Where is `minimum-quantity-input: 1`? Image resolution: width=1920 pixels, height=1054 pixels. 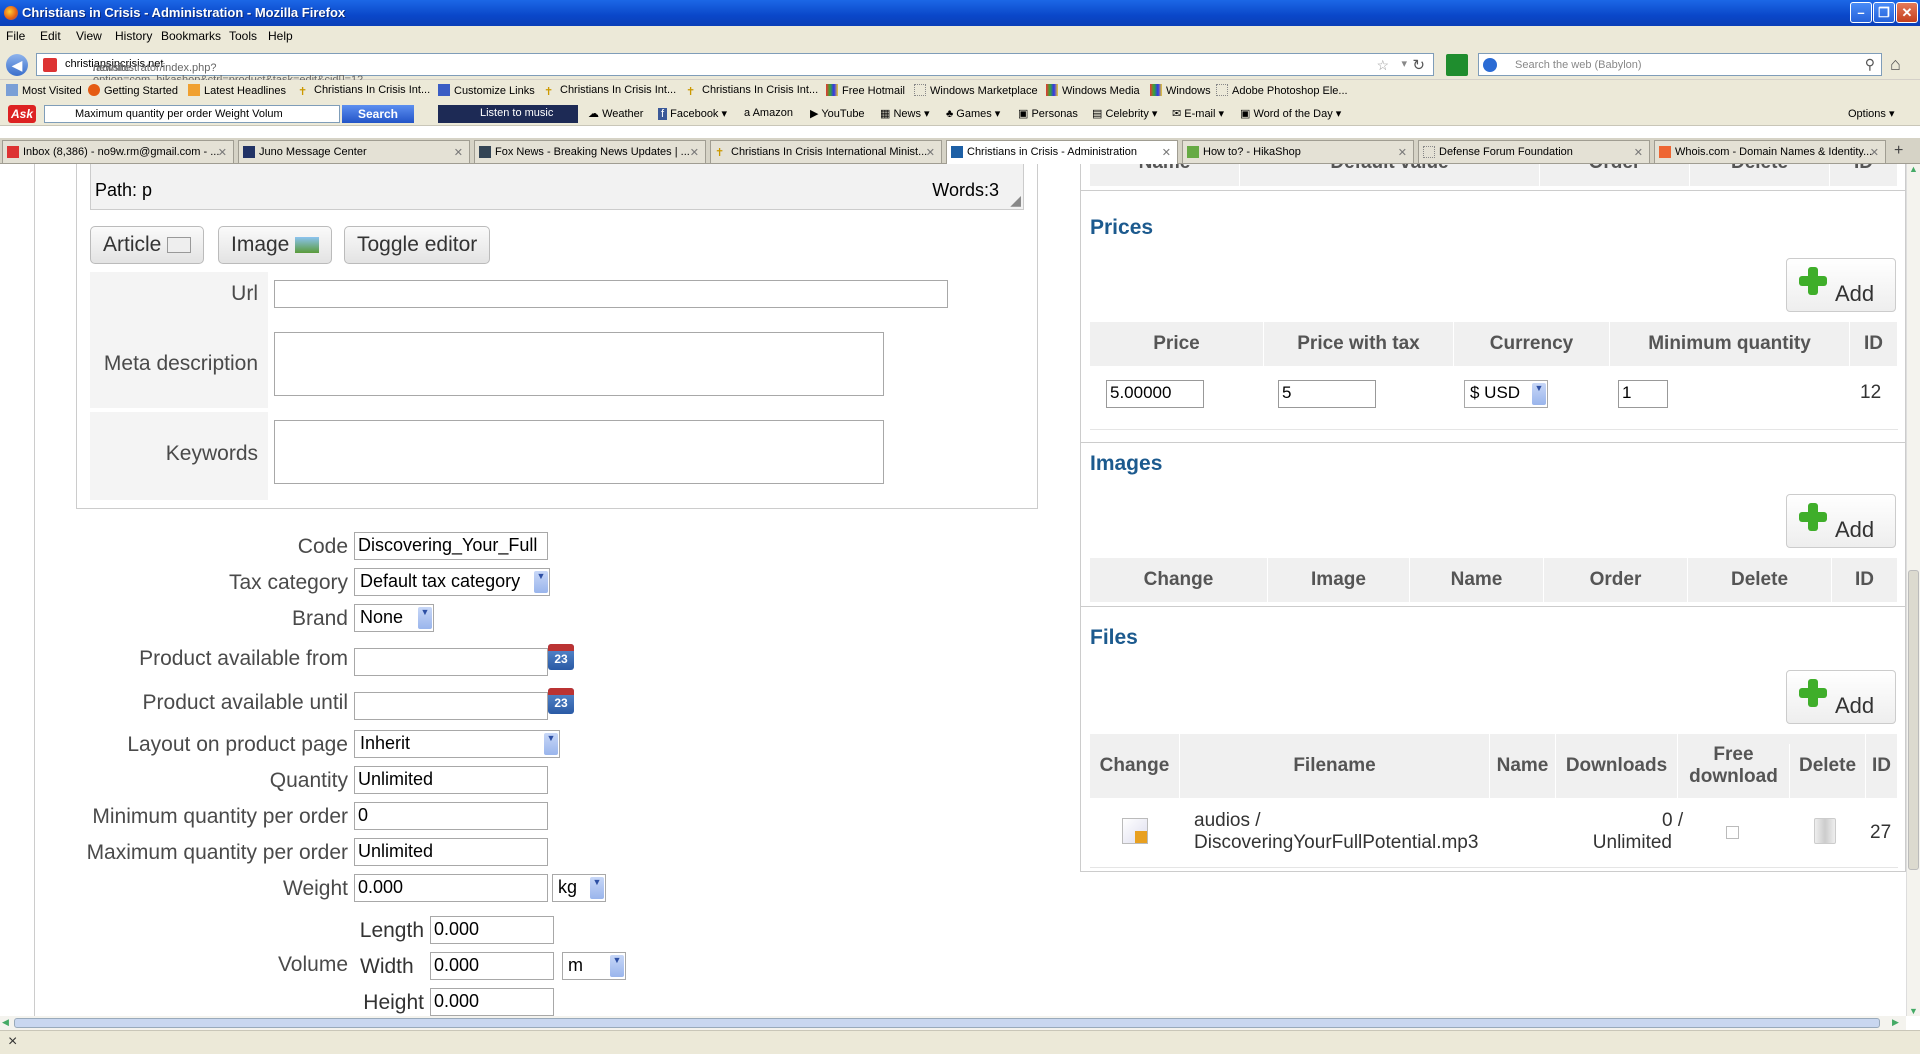
minimum-quantity-input: 1 is located at coordinates (1643, 394).